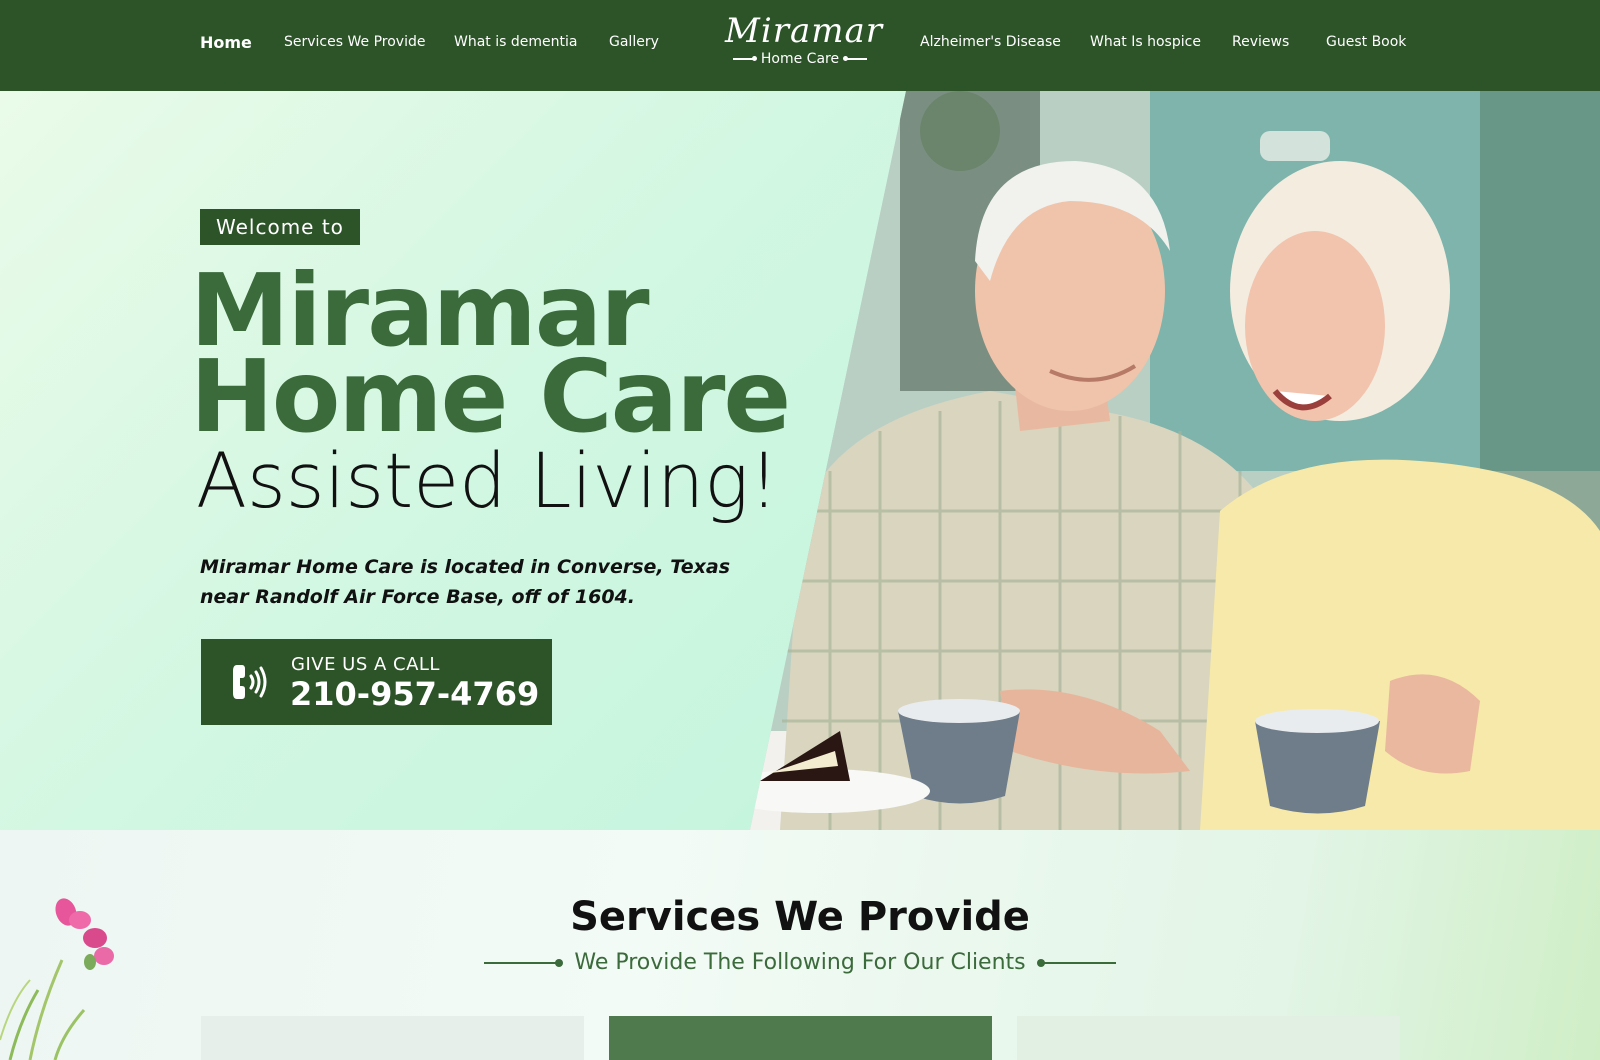  Describe the element at coordinates (415, 694) in the screenshot. I see `call-phone-number: 210-957-4769` at that location.